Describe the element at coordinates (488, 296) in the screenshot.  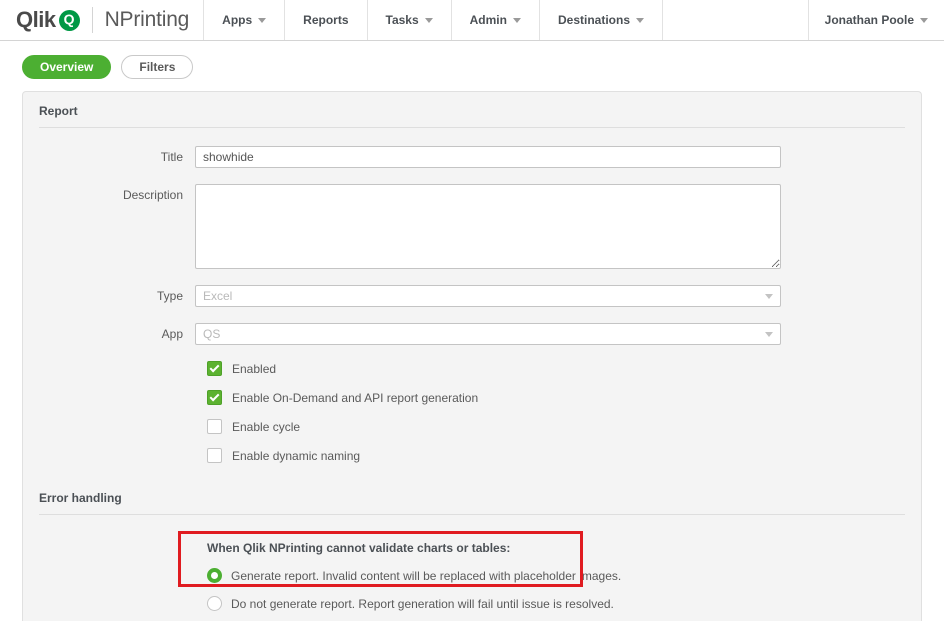
I see `type-select: Excel` at that location.